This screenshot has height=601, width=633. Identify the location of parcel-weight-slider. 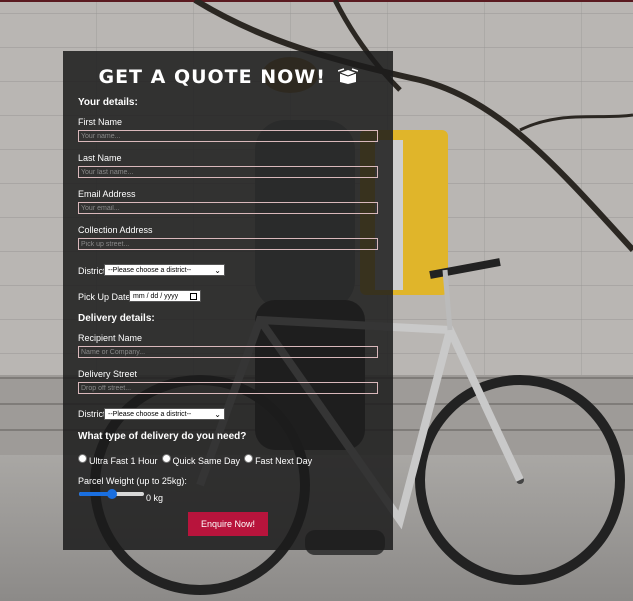
(111, 494).